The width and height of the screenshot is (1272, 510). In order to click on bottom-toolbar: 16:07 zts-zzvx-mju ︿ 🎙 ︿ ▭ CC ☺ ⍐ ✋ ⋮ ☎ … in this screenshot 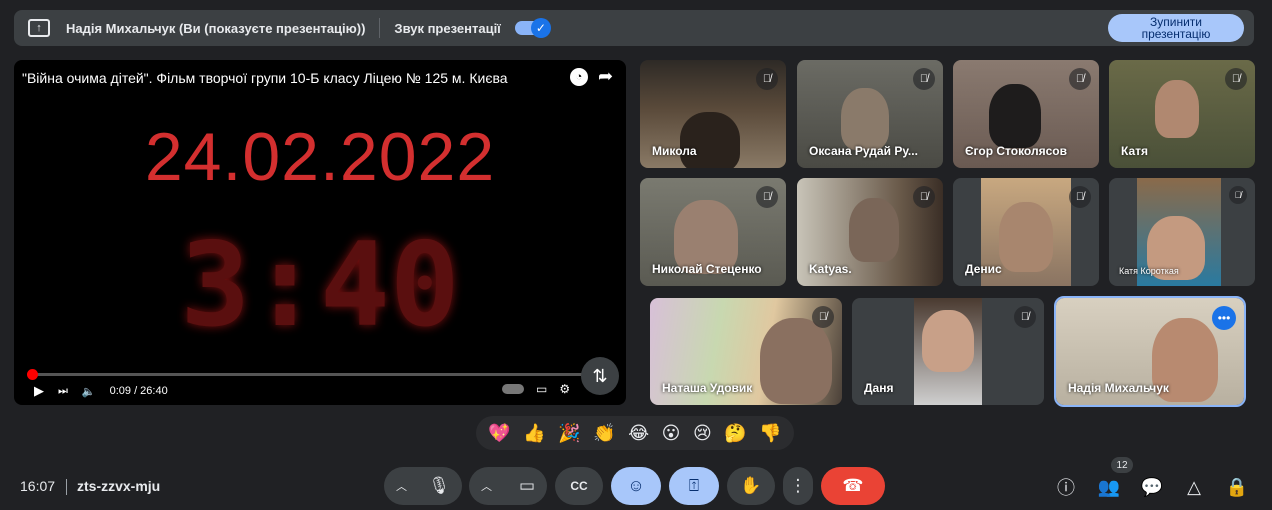, I will do `click(636, 483)`.